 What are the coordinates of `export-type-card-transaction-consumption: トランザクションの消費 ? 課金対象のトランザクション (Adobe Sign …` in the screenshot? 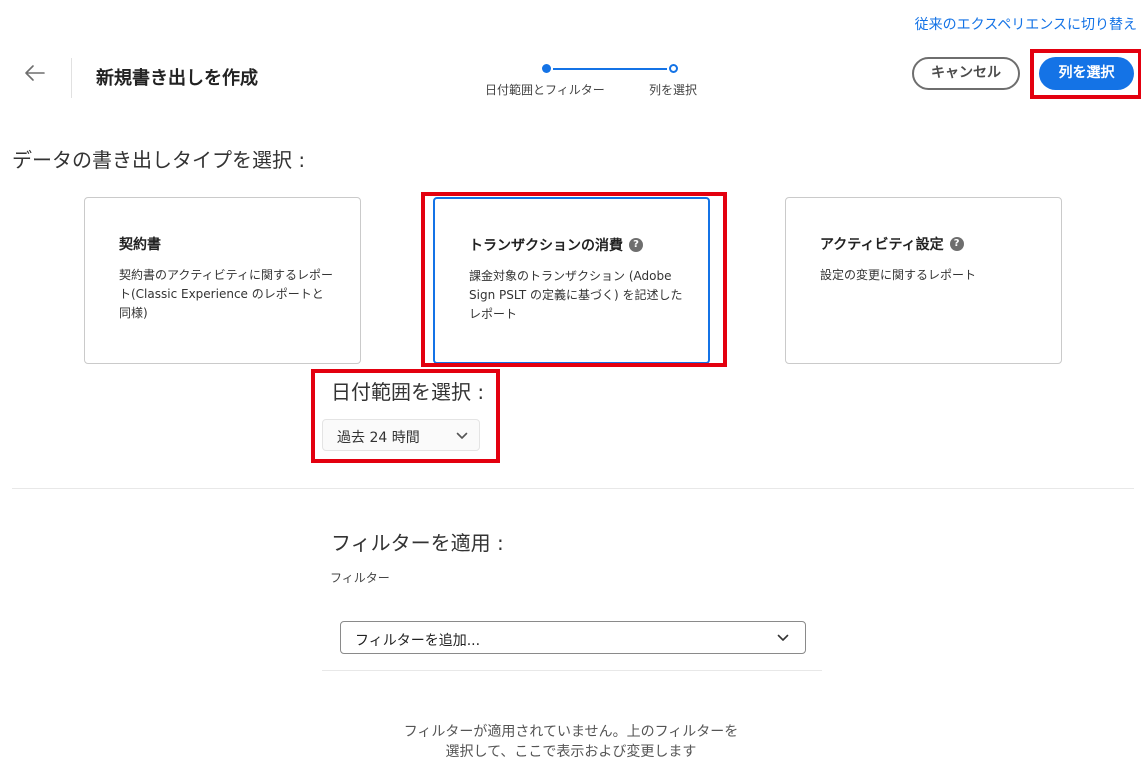 It's located at (571, 280).